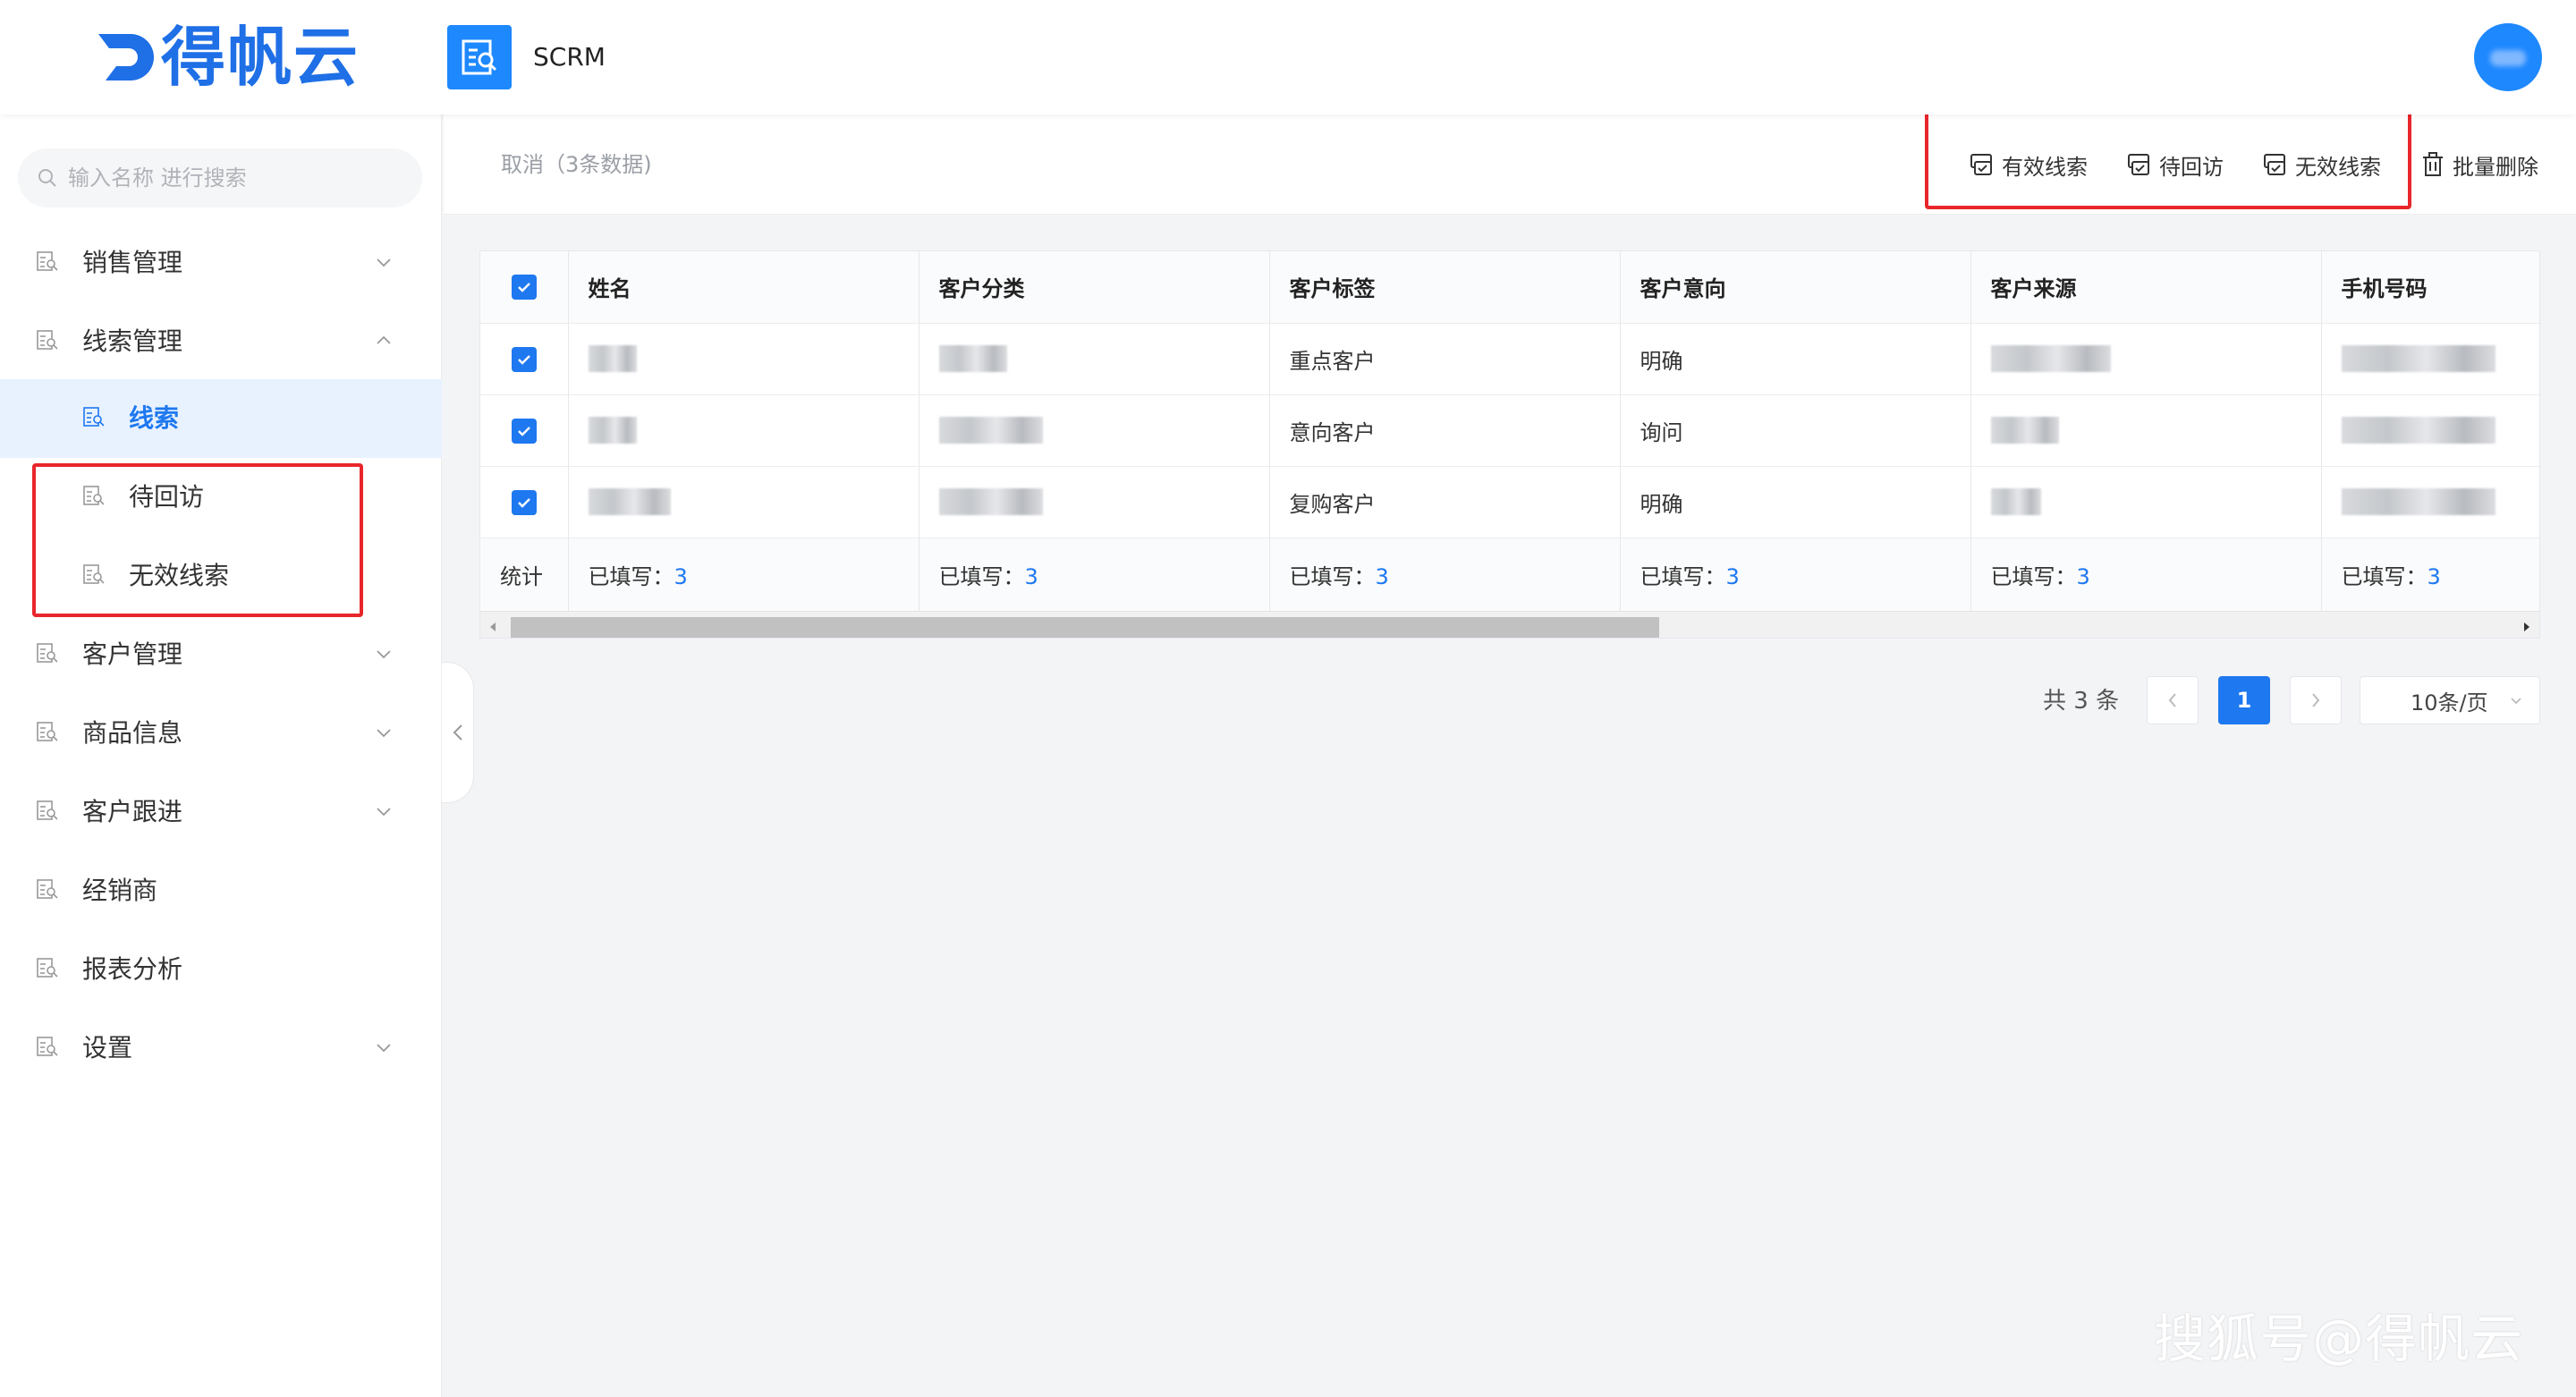 The image size is (2576, 1397). I want to click on sidebar-item-customer-management: 客户管理, so click(221, 655).